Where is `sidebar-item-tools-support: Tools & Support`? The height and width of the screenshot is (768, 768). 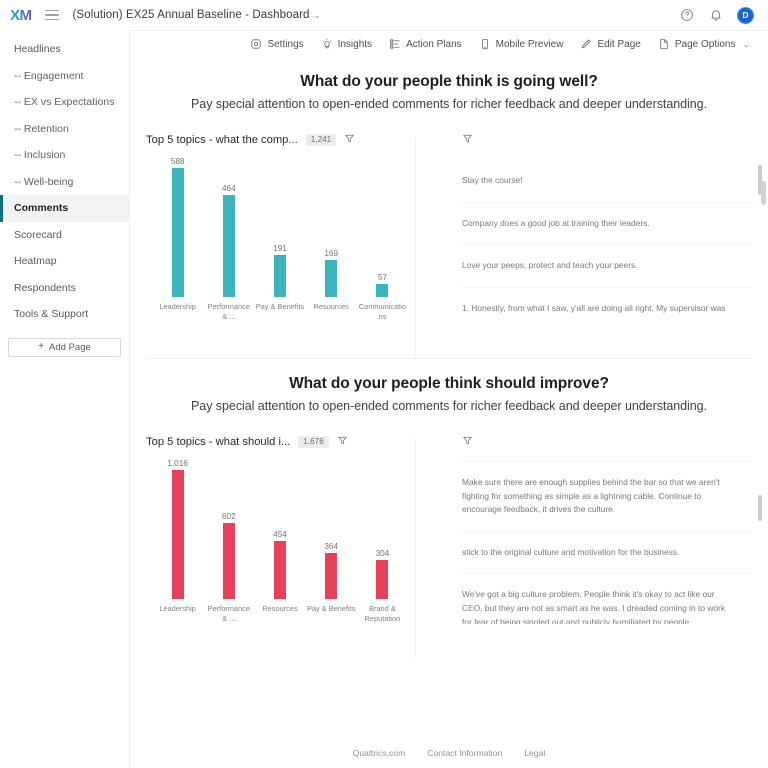 sidebar-item-tools-support: Tools & Support is located at coordinates (64, 314).